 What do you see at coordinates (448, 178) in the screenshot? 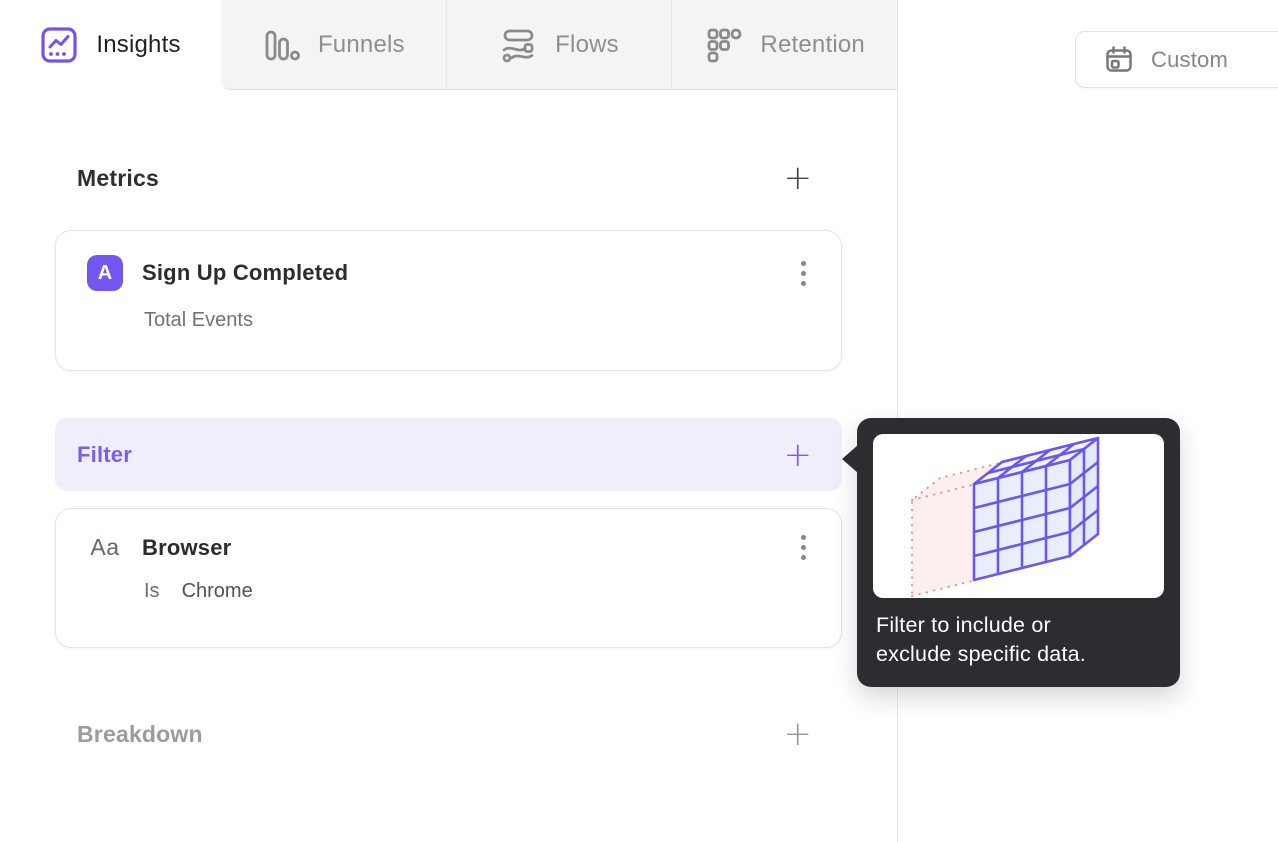
I see `metrics-section-header: Metrics +` at bounding box center [448, 178].